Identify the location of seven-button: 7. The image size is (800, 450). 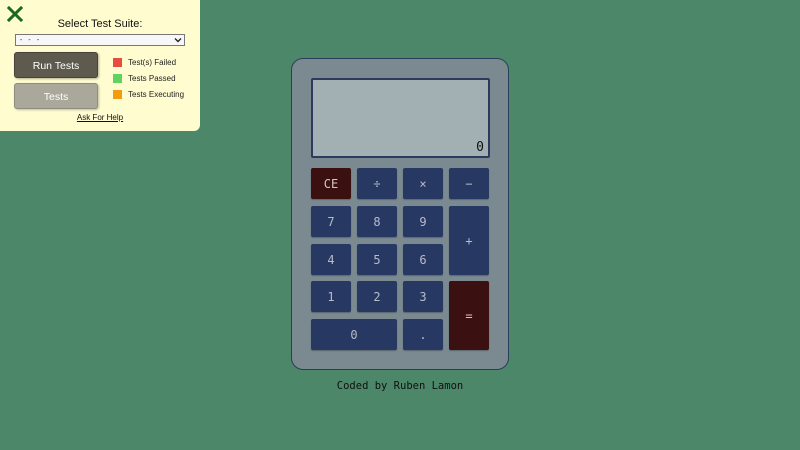
(331, 221).